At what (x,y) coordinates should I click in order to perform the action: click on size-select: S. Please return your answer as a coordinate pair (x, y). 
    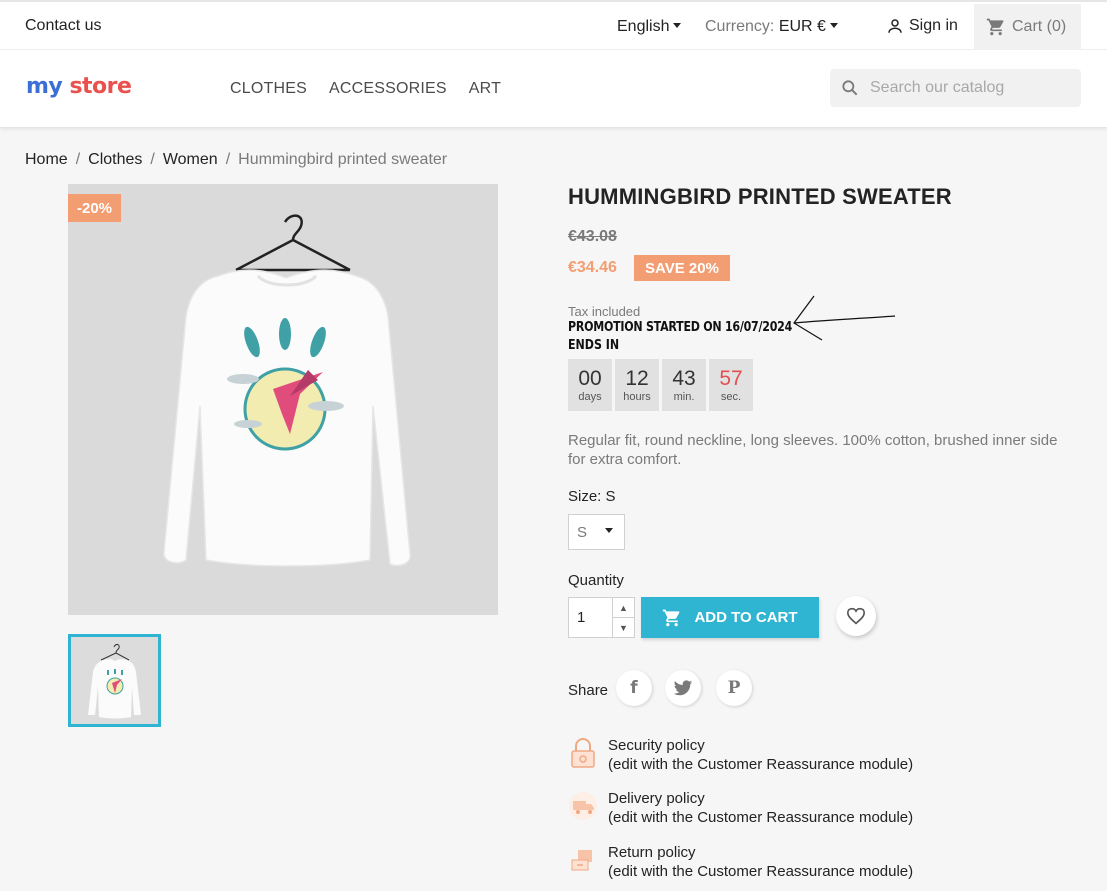
    Looking at the image, I should click on (596, 532).